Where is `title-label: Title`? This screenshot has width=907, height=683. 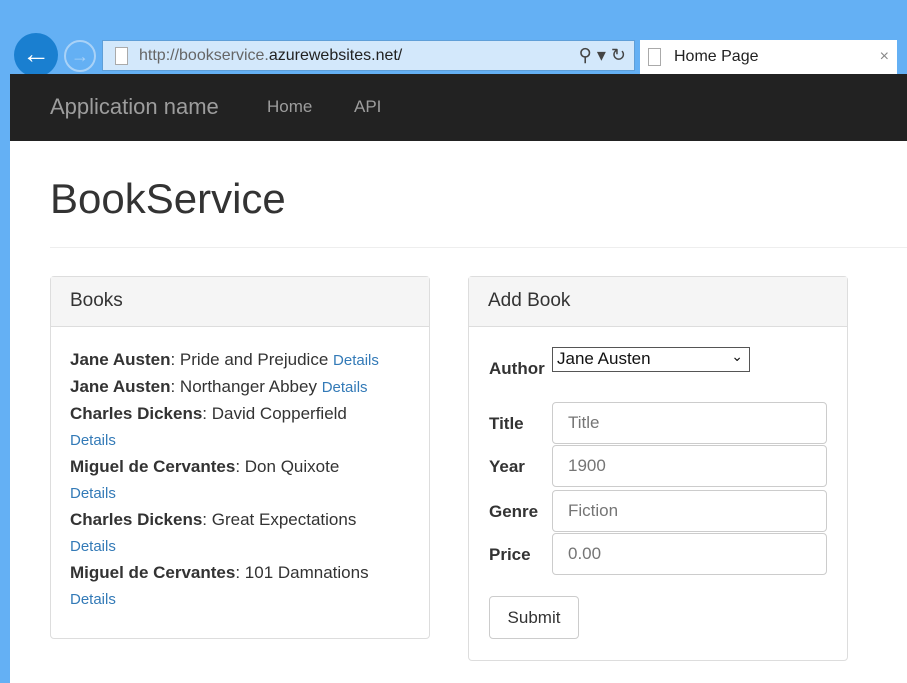
title-label: Title is located at coordinates (506, 423).